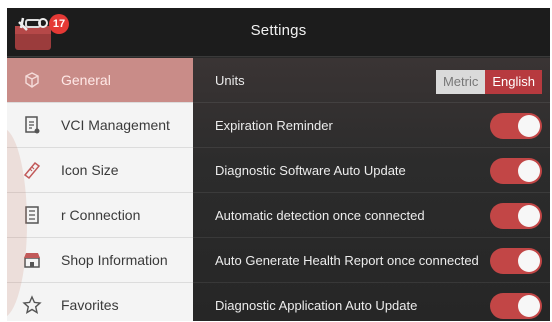  I want to click on units-row: Units Metric English, so click(371, 80).